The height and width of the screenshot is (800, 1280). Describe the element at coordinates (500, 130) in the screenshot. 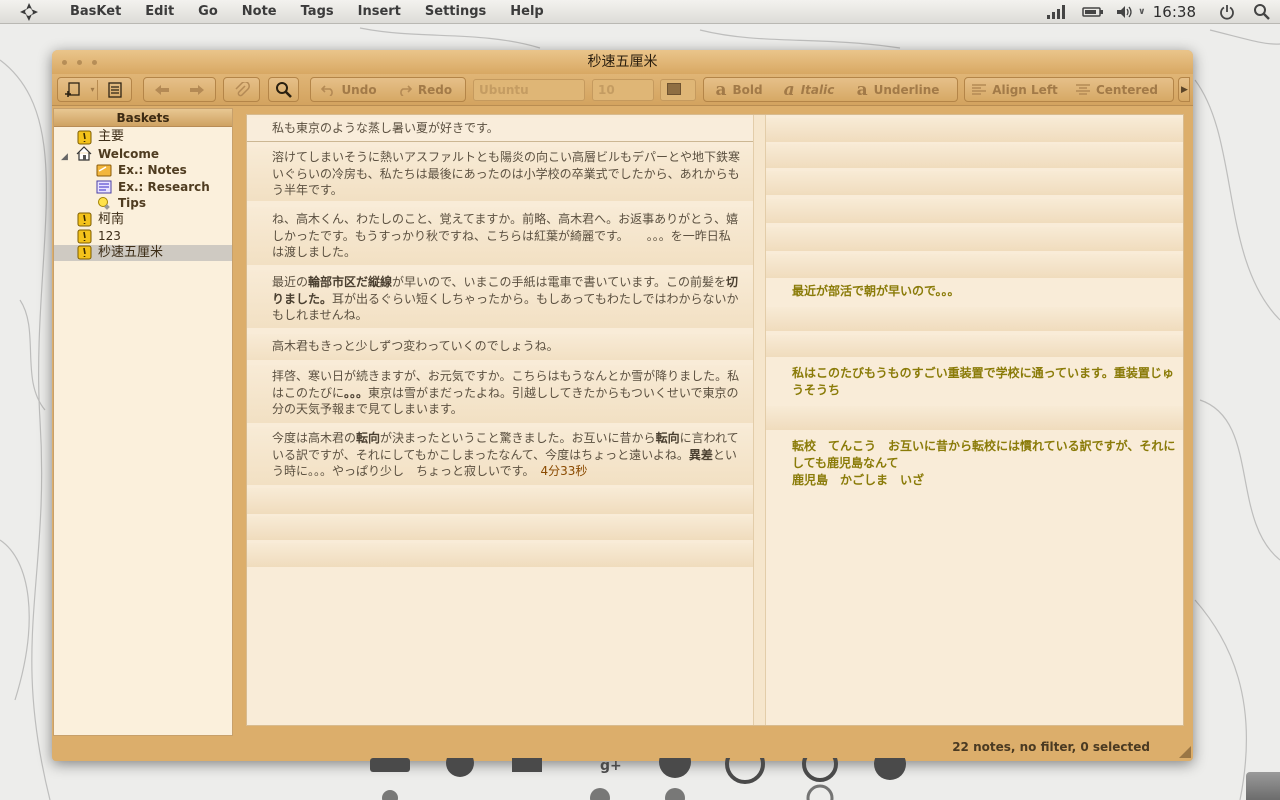

I see `note-item: 私も東京のような蒸し暑い夏が好きです。` at that location.